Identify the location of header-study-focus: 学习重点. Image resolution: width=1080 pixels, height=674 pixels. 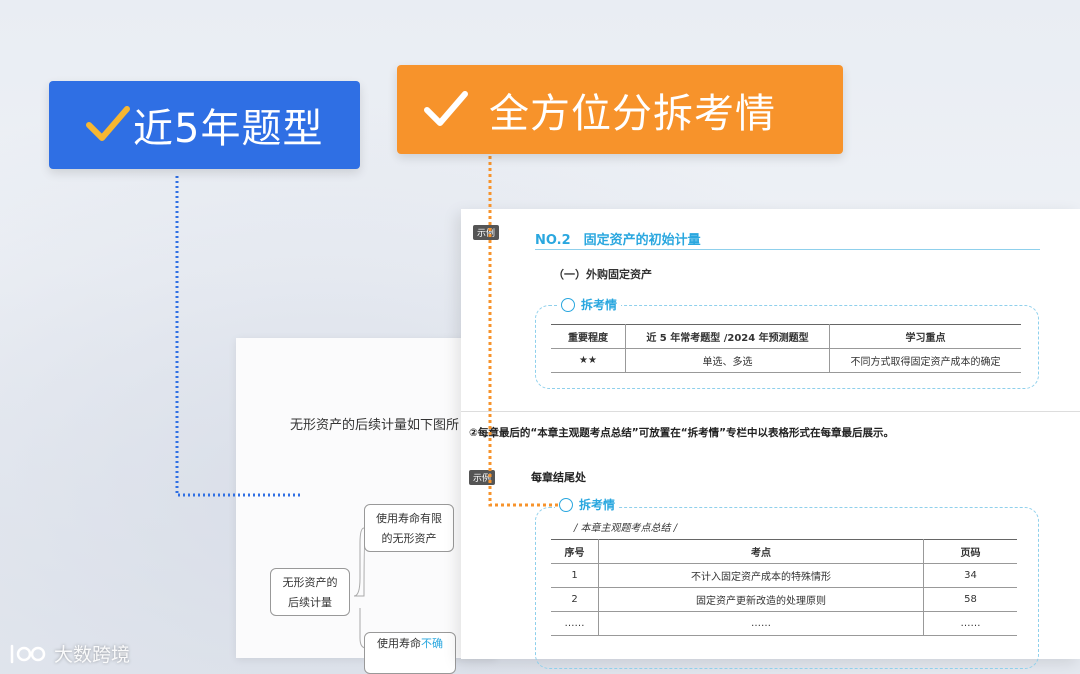
(925, 336).